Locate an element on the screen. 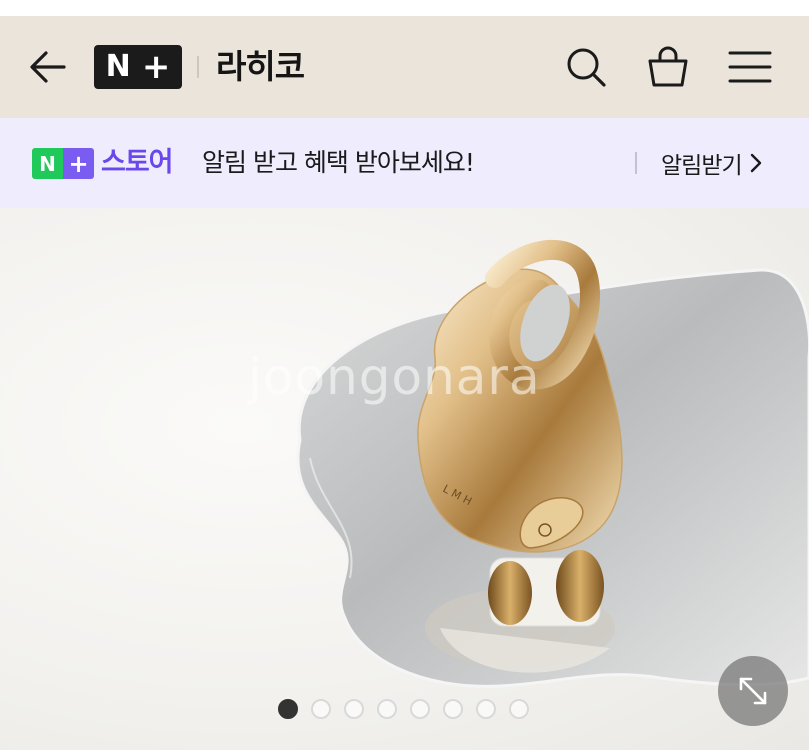 Image resolution: width=809 pixels, height=750 pixels. banner-naver-plus-logo: N + is located at coordinates (63, 163).